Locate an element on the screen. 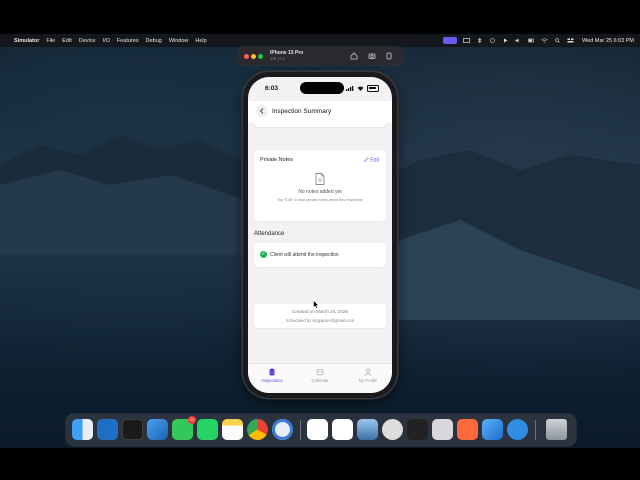 The image size is (640, 480). previous-card-bottom is located at coordinates (320, 125).